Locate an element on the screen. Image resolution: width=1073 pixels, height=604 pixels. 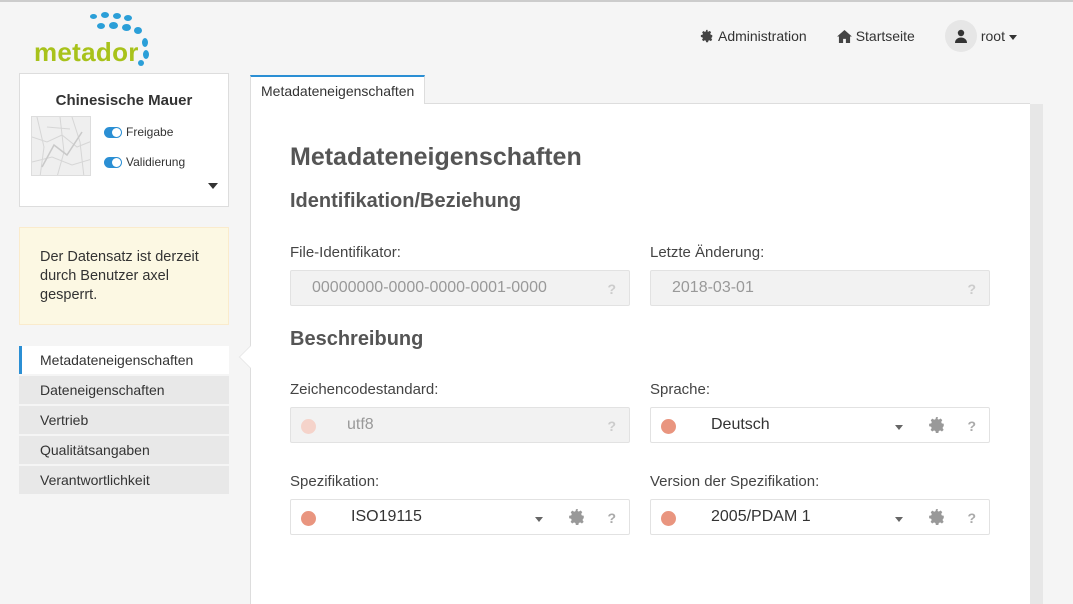
home-icon is located at coordinates (844, 36).